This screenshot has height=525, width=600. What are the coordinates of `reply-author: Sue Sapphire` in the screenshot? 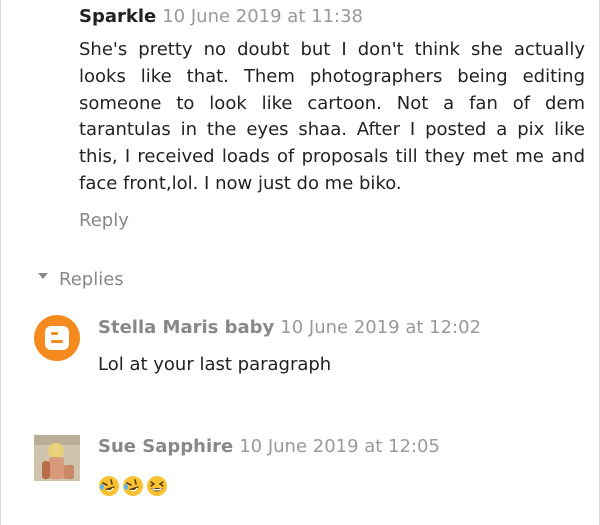 It's located at (165, 446).